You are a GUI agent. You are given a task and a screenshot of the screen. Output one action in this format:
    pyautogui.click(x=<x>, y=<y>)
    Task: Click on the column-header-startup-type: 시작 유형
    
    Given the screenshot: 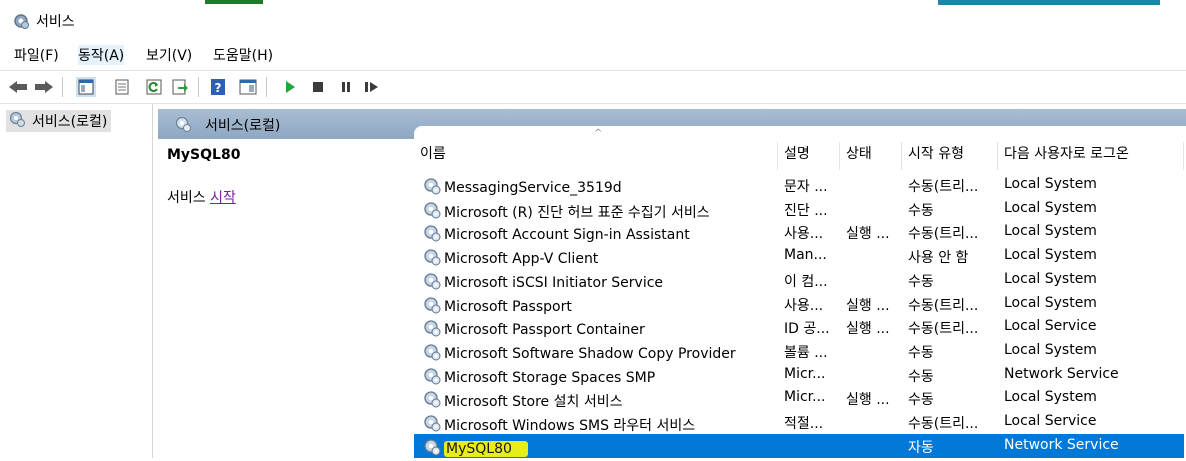 What is the action you would take?
    pyautogui.click(x=950, y=156)
    